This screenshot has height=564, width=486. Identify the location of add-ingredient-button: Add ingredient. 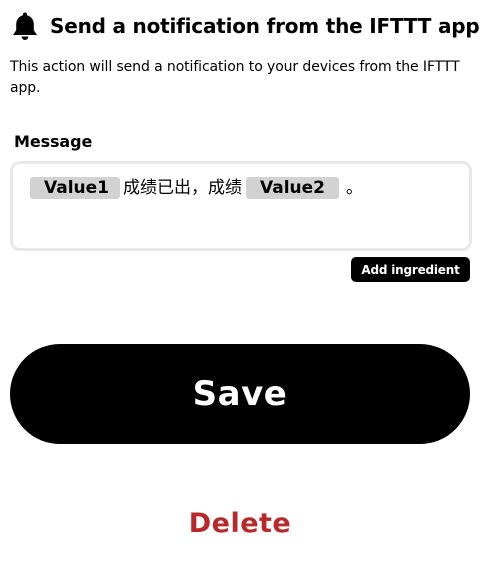
(410, 269).